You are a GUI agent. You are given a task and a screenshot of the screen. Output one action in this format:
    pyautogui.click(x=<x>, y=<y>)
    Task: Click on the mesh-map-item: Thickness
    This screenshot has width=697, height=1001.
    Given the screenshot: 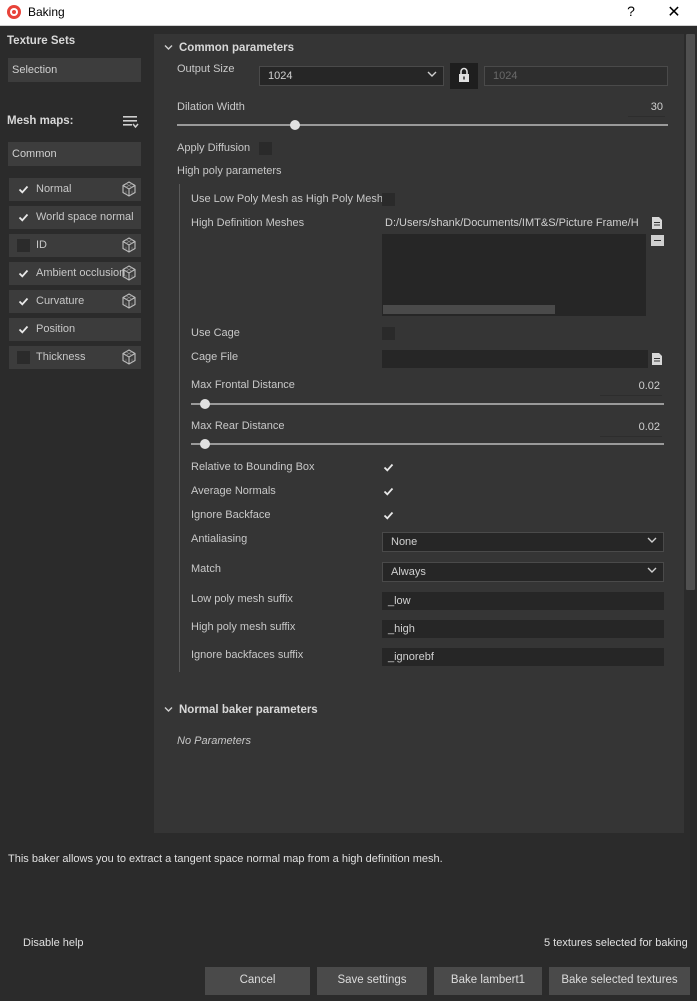 What is the action you would take?
    pyautogui.click(x=75, y=357)
    